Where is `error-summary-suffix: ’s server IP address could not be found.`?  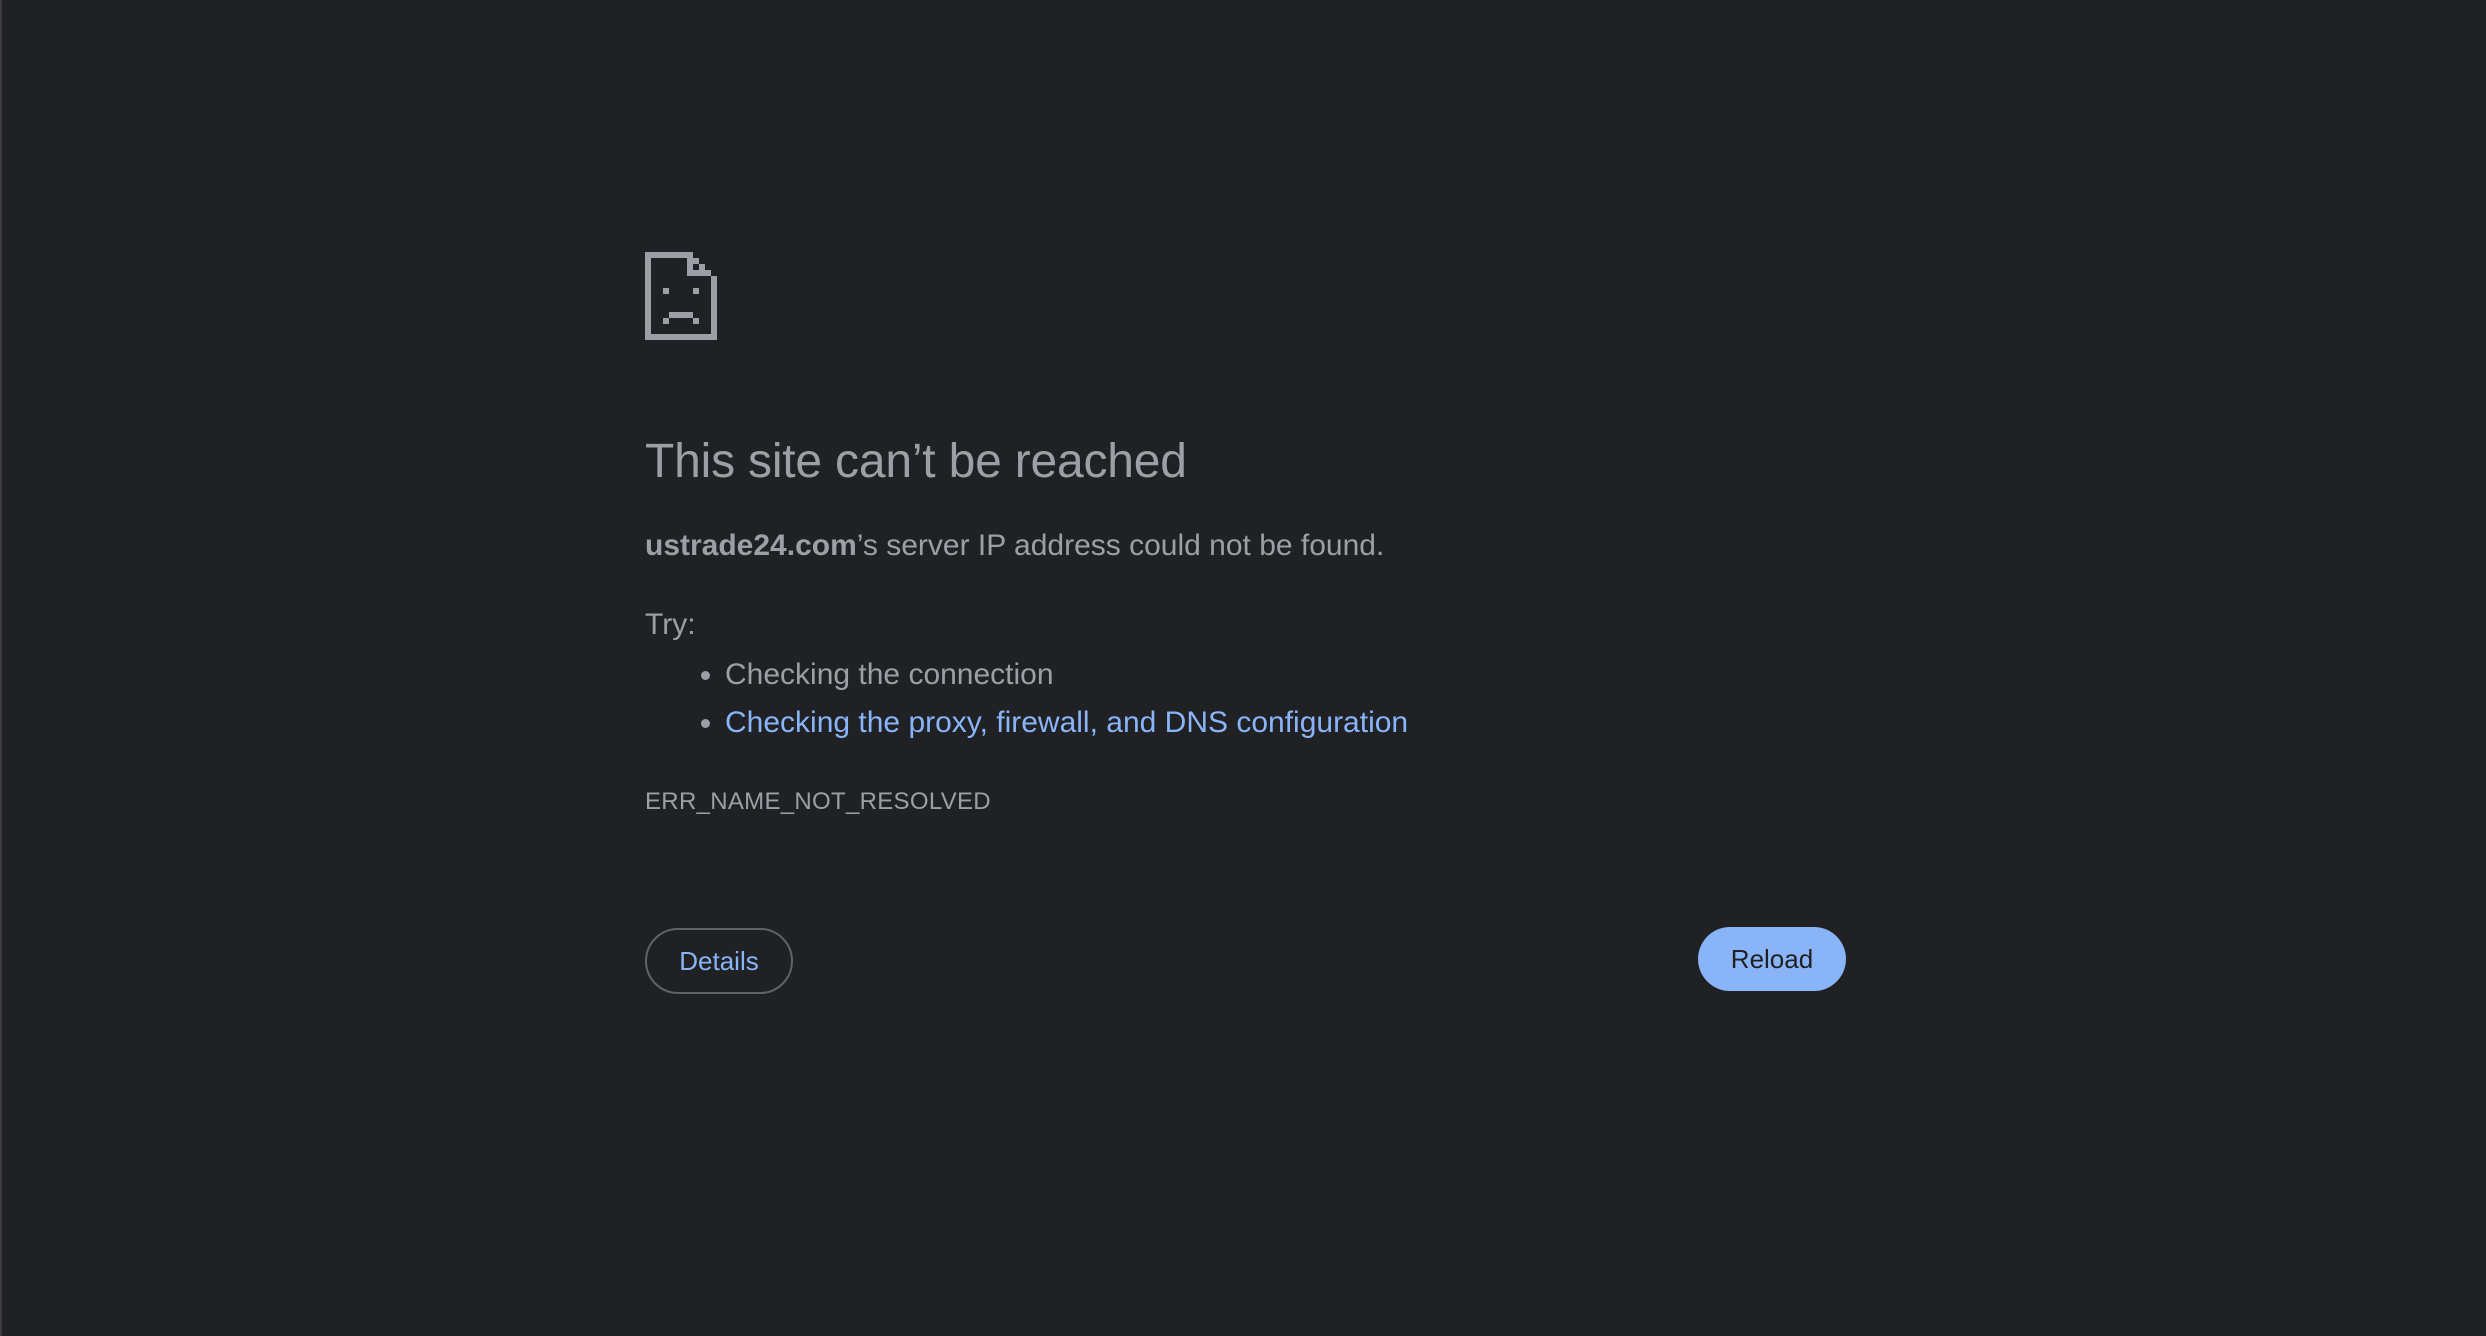
error-summary-suffix: ’s server IP address could not be found. is located at coordinates (1120, 545).